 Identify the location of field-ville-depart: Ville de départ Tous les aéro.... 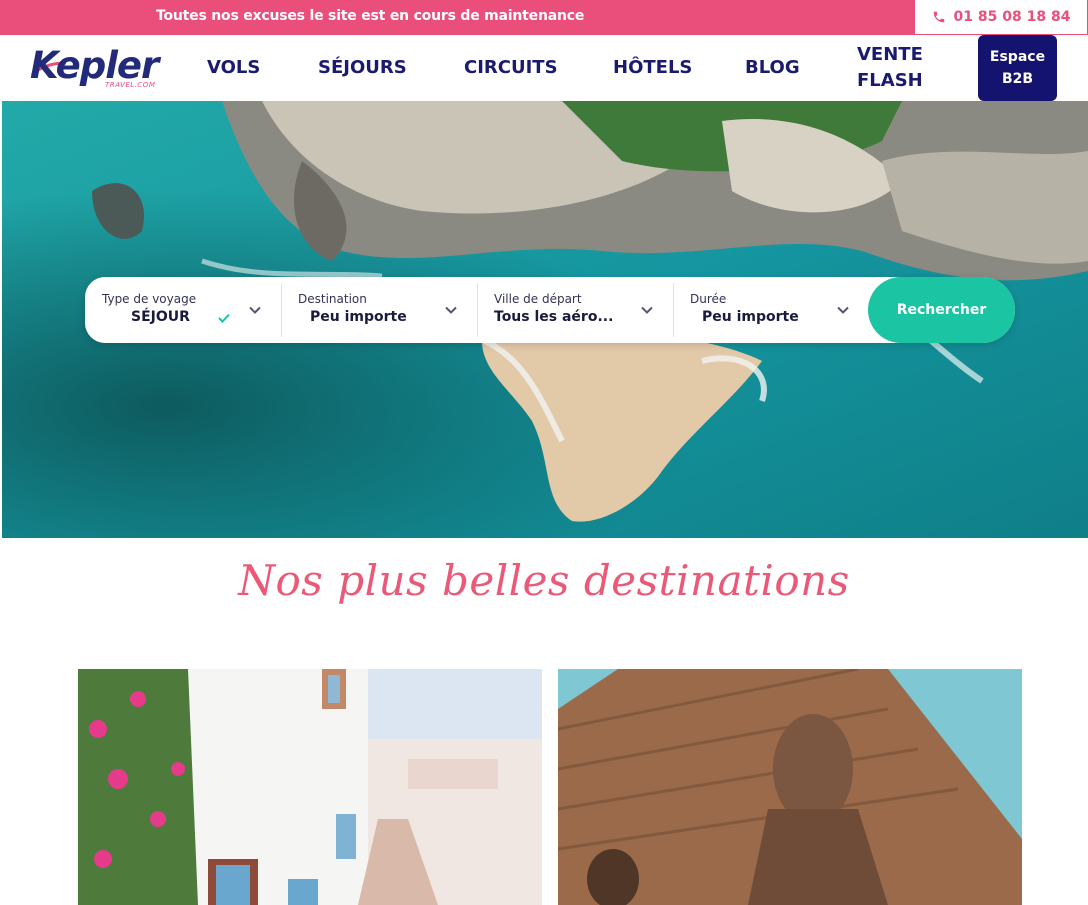
(575, 310).